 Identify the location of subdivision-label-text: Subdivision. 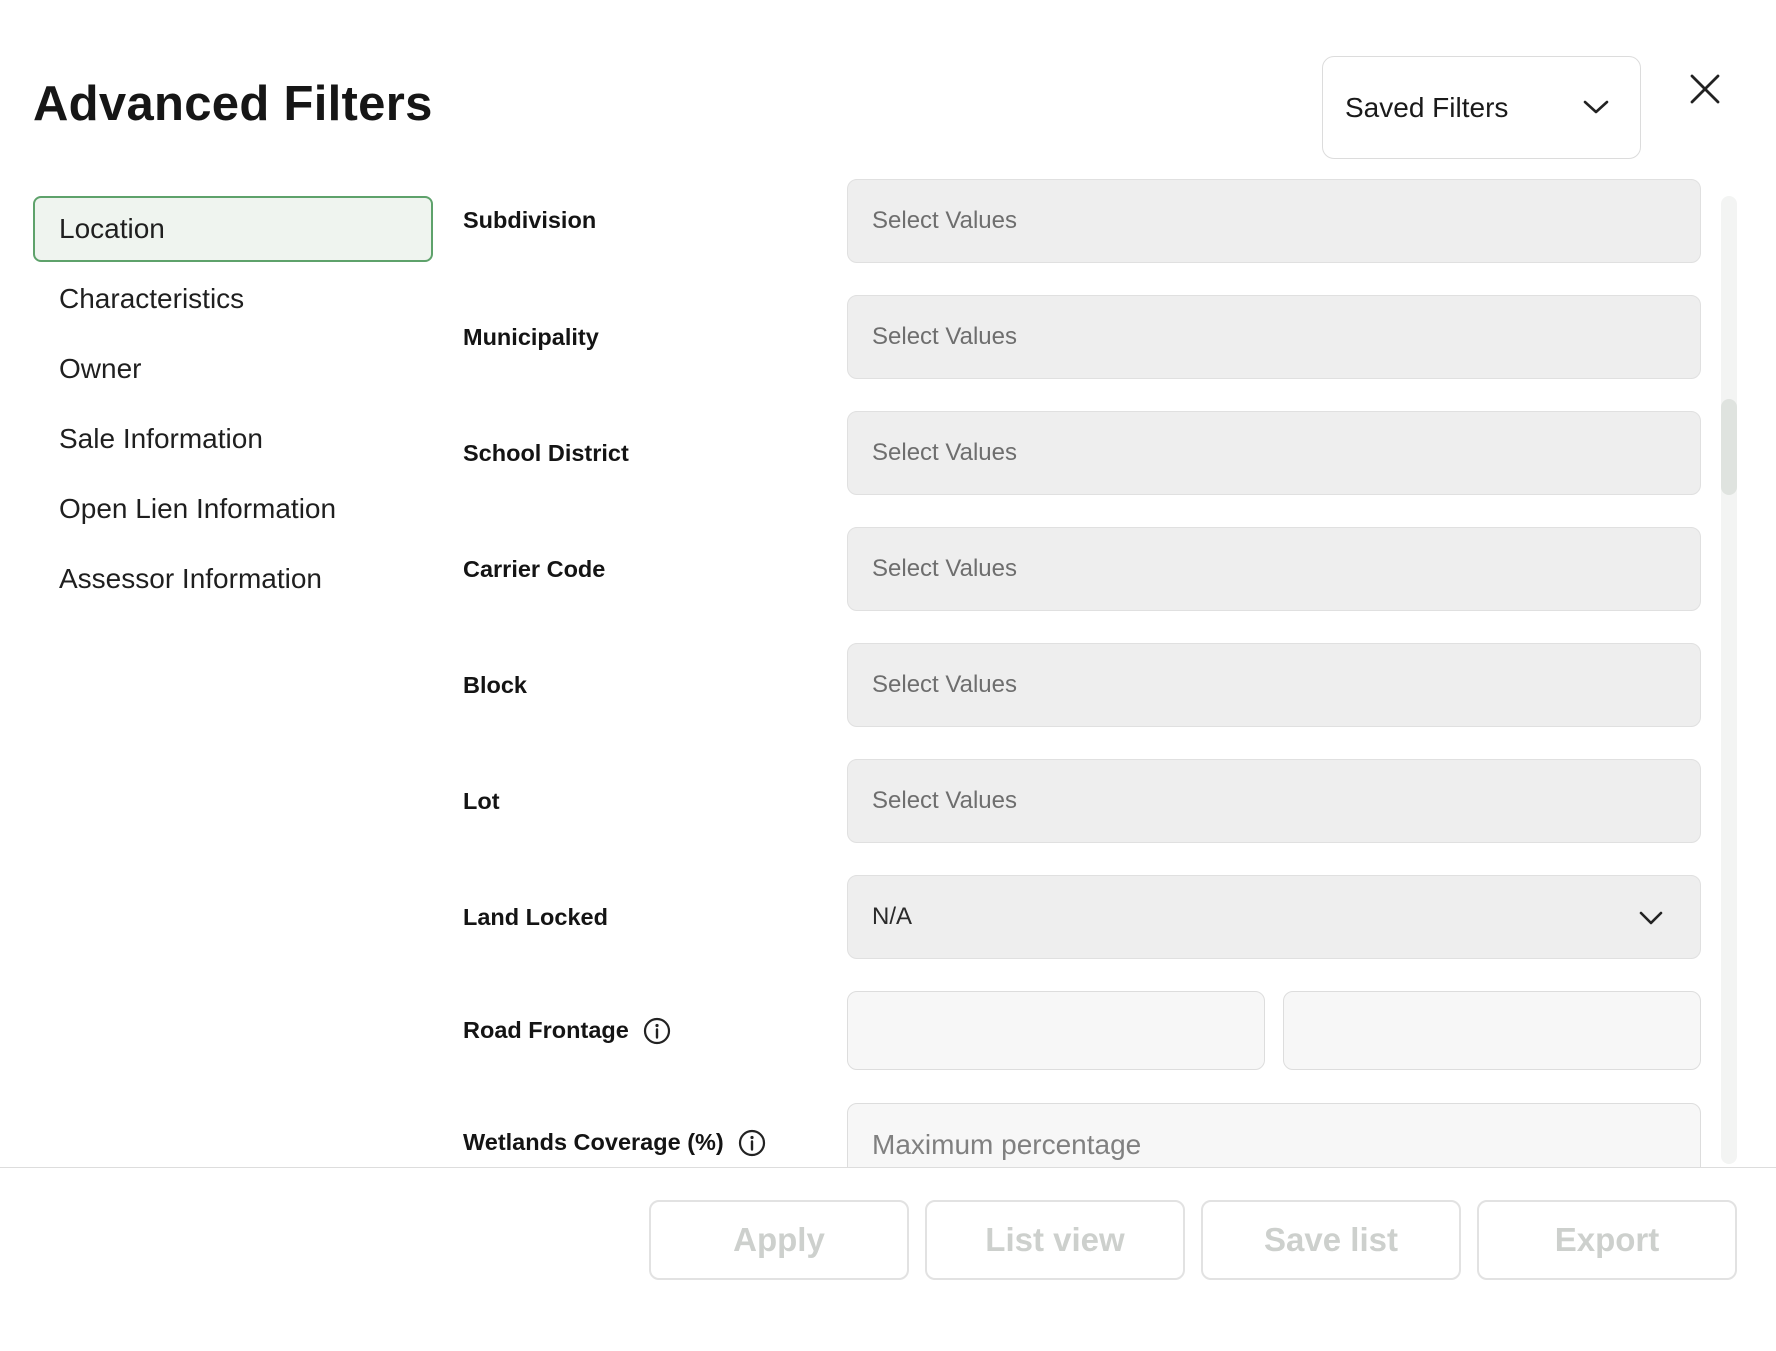
(530, 220).